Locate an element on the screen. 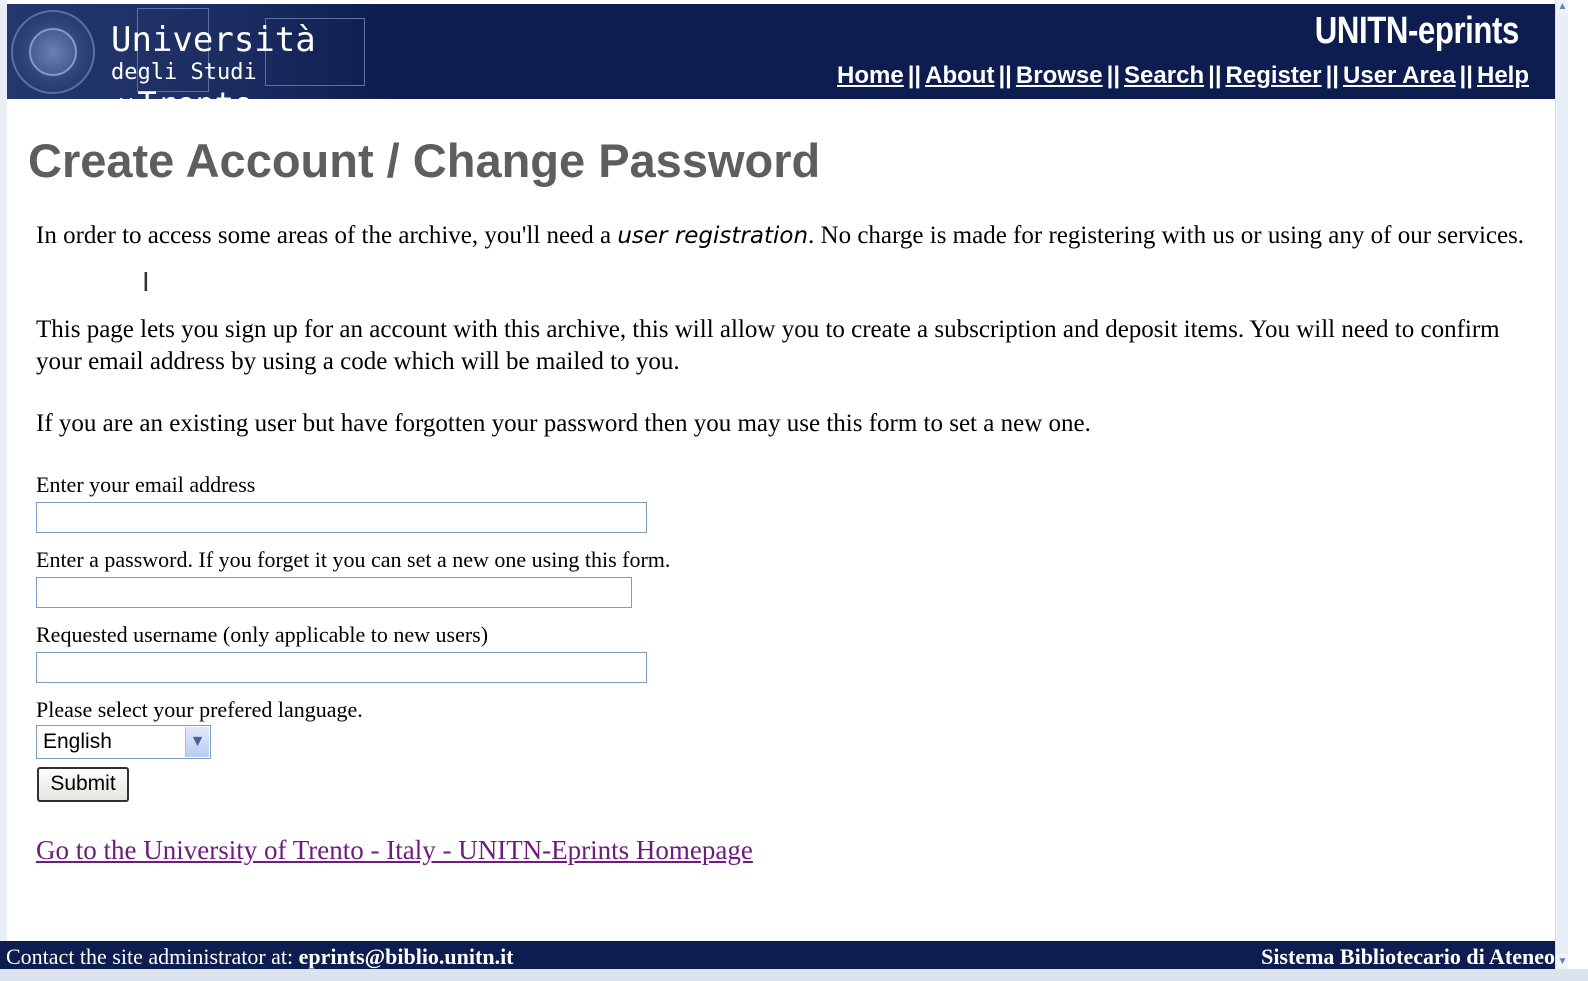 This screenshot has height=981, width=1588. logo-text-universita: Università is located at coordinates (213, 40).